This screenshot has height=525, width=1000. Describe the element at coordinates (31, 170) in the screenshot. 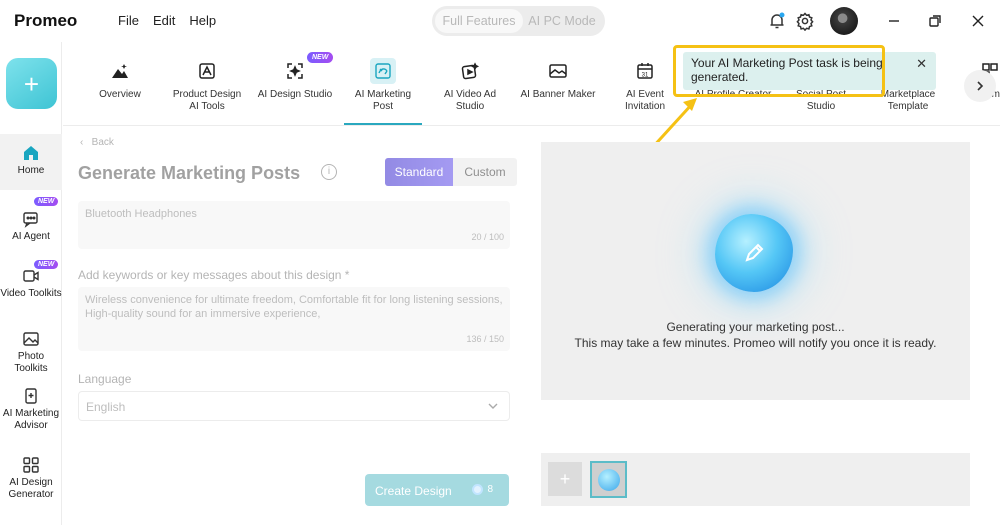

I see `sidebar-item-label: Home` at that location.